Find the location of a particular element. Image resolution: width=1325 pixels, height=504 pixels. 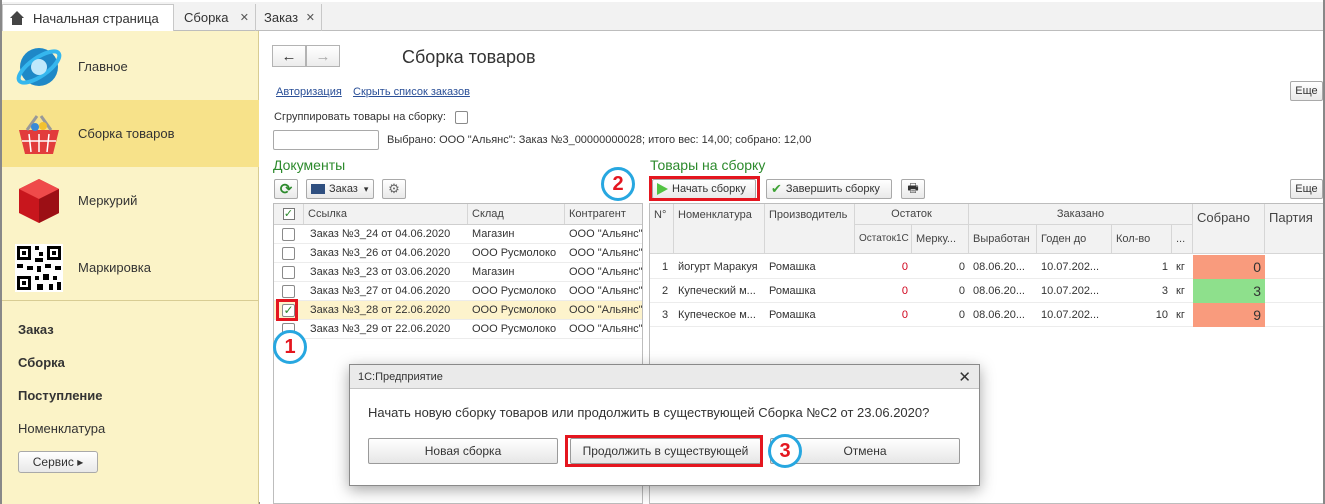

checkmark-icon: ✔ is located at coordinates (776, 188).